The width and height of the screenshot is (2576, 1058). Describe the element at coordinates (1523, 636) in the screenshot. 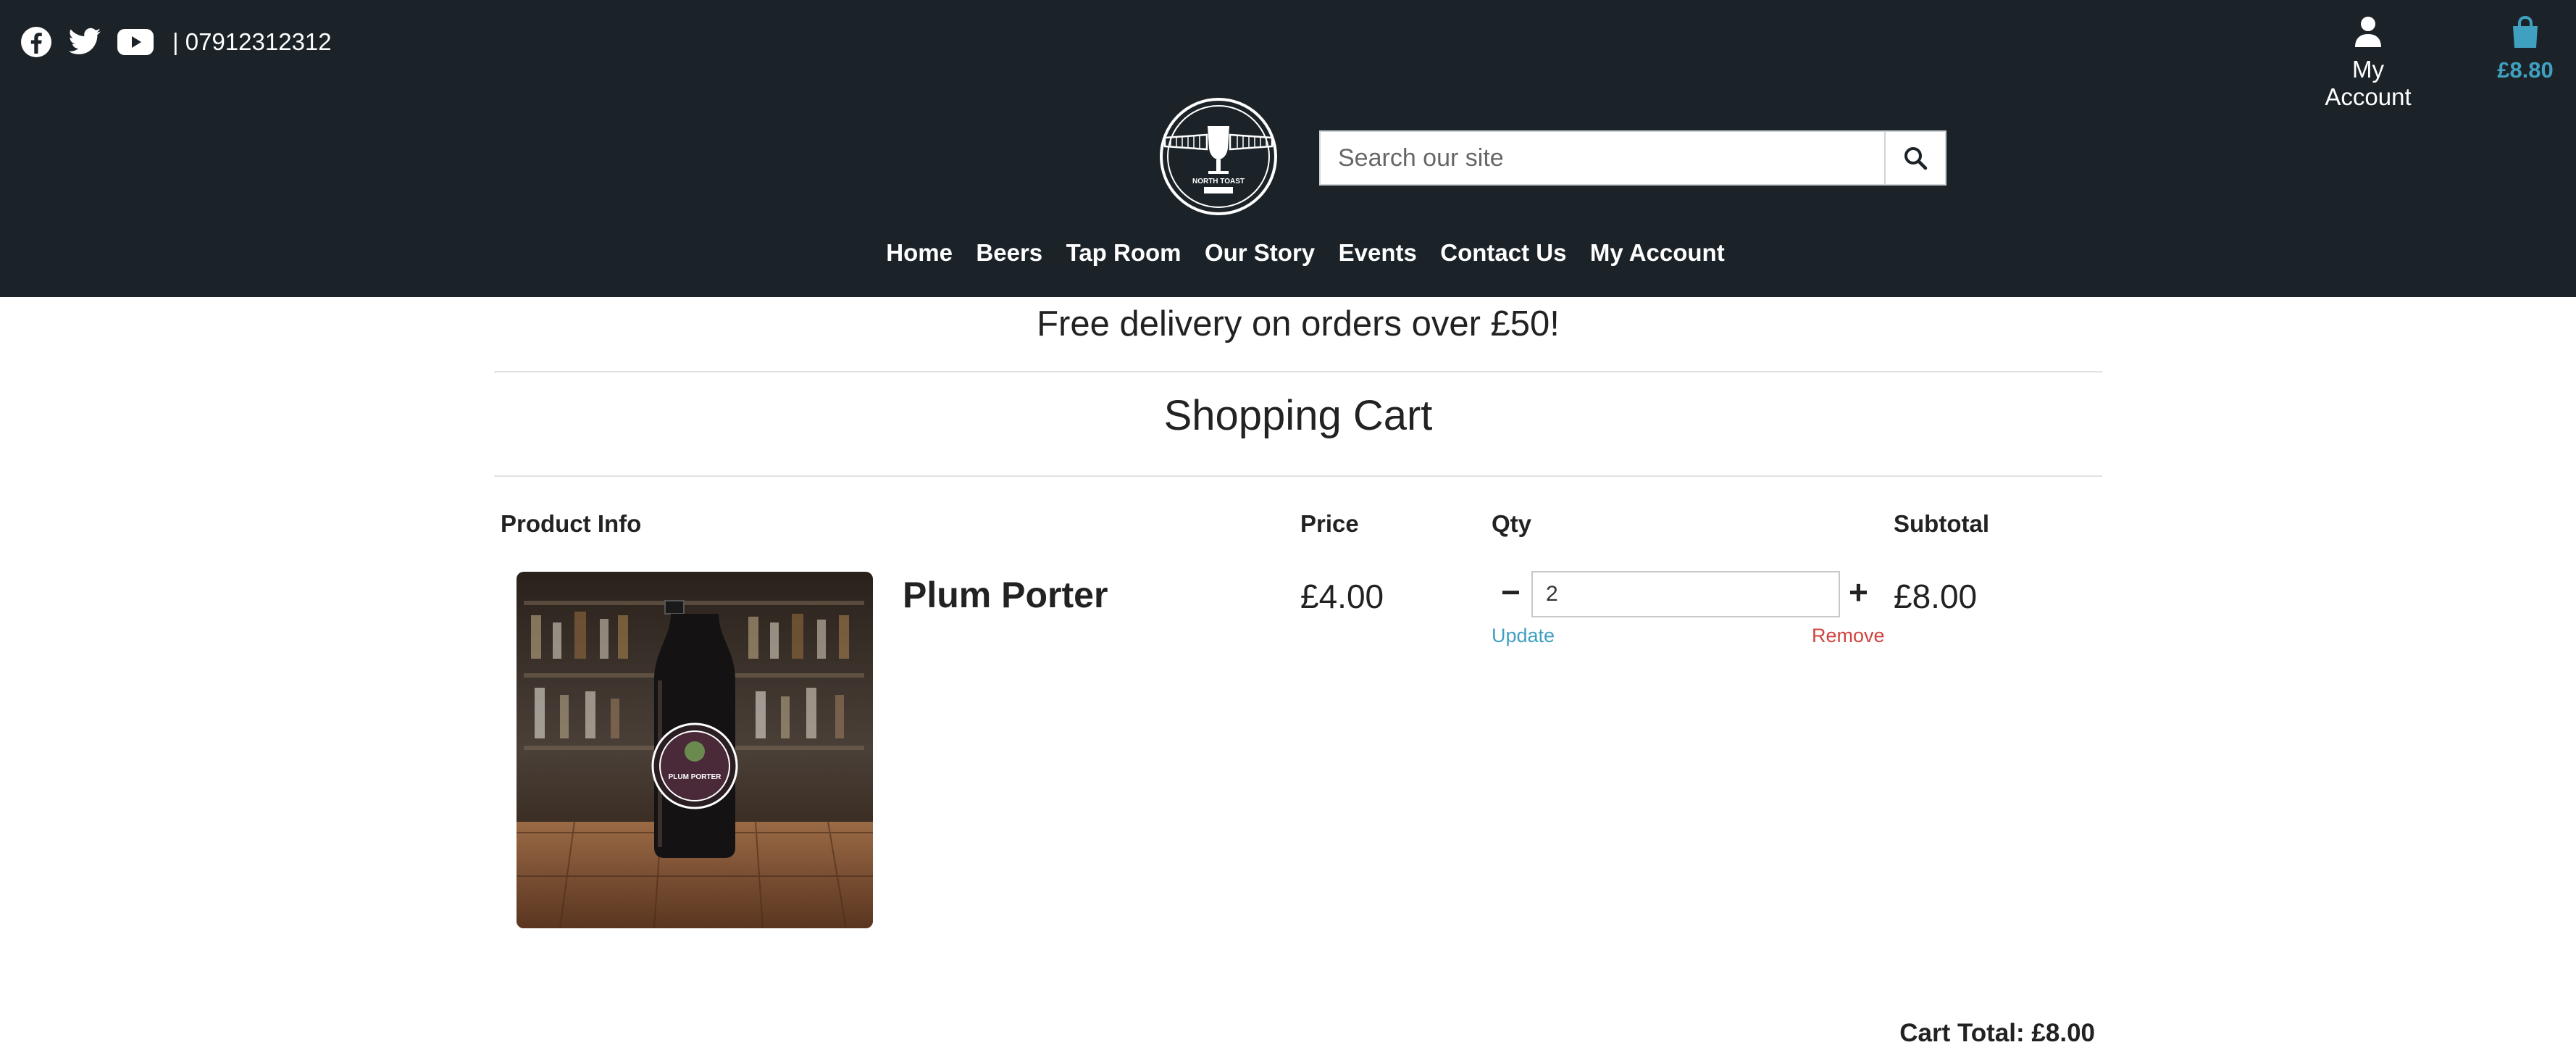

I see `update-link: Update` at that location.